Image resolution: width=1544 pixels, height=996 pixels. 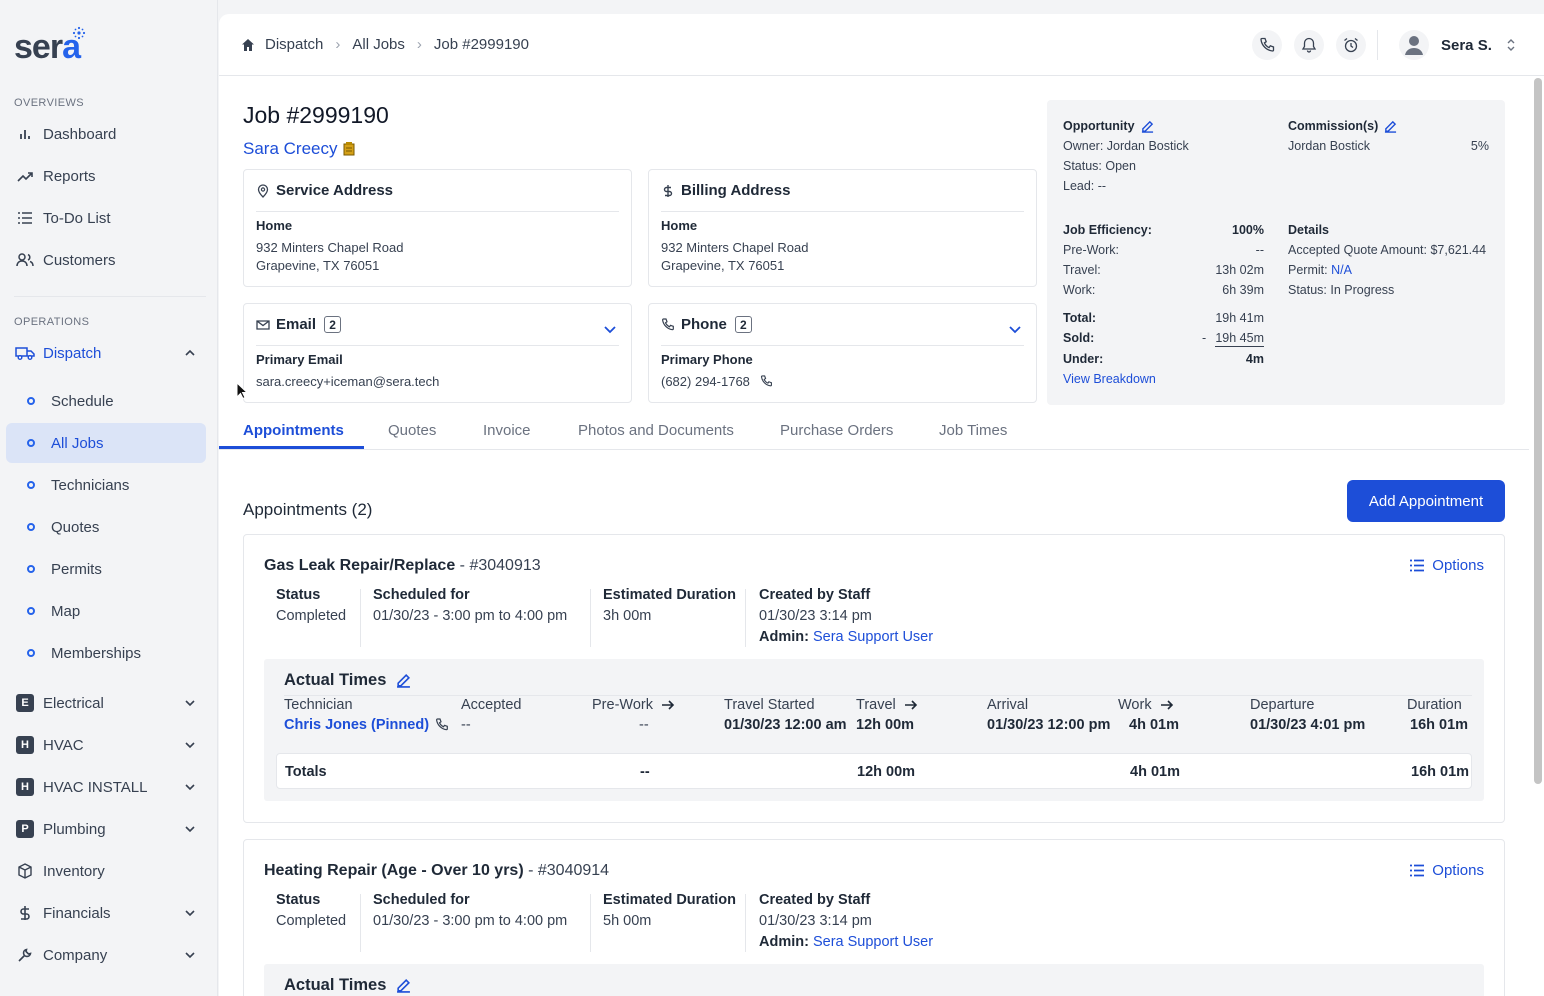 I want to click on permit-link: N/A, so click(x=1341, y=270).